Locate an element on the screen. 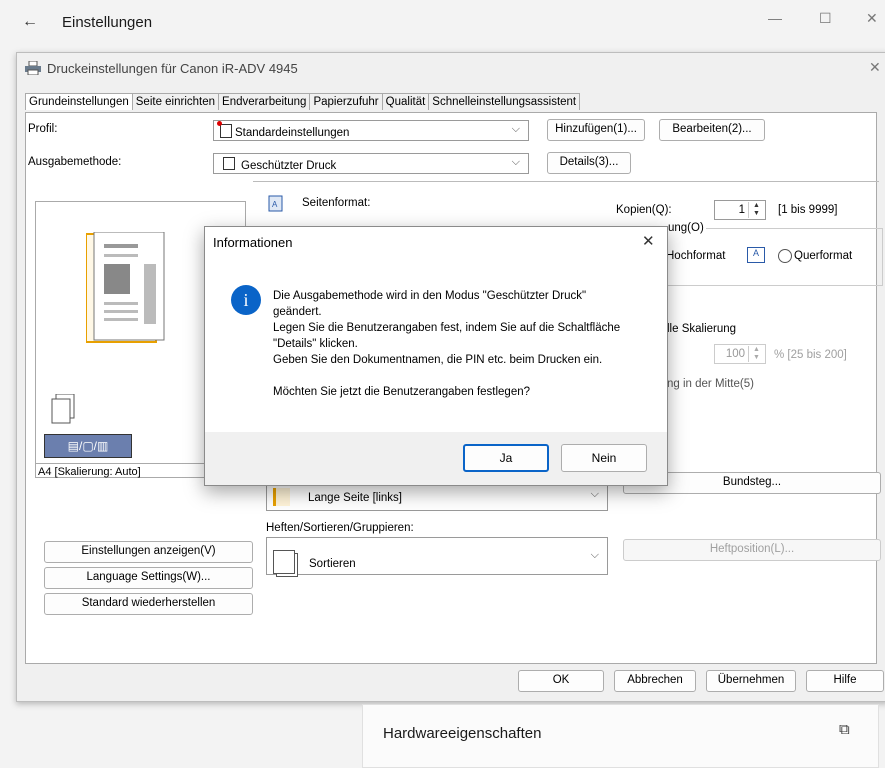  tab-quality: Qualität is located at coordinates (405, 101).